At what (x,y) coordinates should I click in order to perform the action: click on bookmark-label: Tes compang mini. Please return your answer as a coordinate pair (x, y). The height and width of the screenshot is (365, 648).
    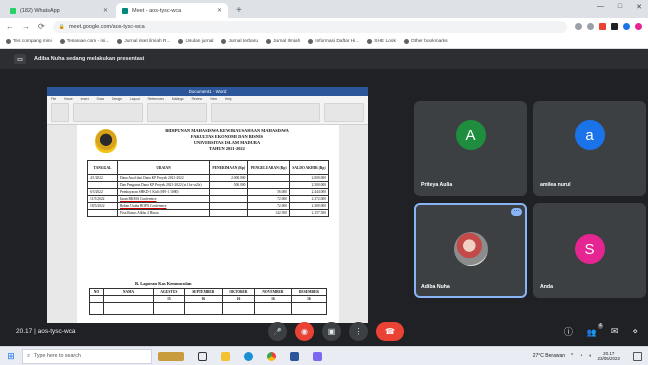
    Looking at the image, I should click on (32, 41).